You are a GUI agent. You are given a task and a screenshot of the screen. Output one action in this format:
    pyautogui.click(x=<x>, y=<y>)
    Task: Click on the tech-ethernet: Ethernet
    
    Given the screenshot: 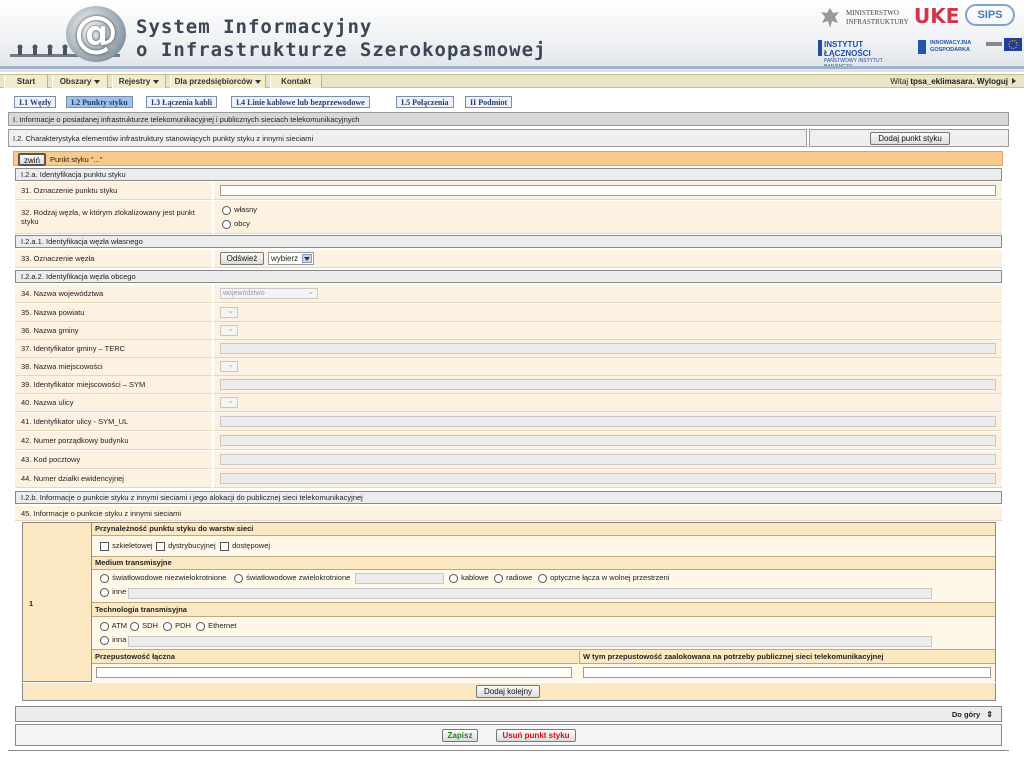 What is the action you would take?
    pyautogui.click(x=216, y=626)
    